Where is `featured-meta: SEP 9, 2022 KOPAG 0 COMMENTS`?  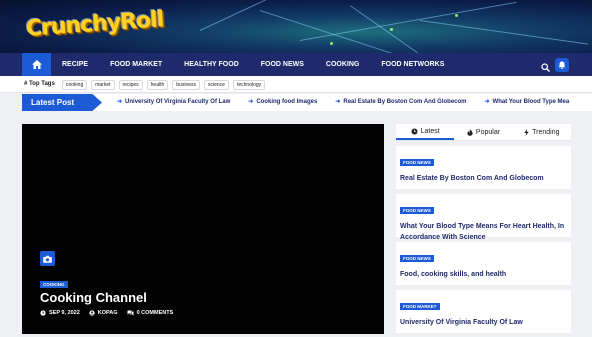
featured-meta: SEP 9, 2022 KOPAG 0 COMMENTS is located at coordinates (111, 313).